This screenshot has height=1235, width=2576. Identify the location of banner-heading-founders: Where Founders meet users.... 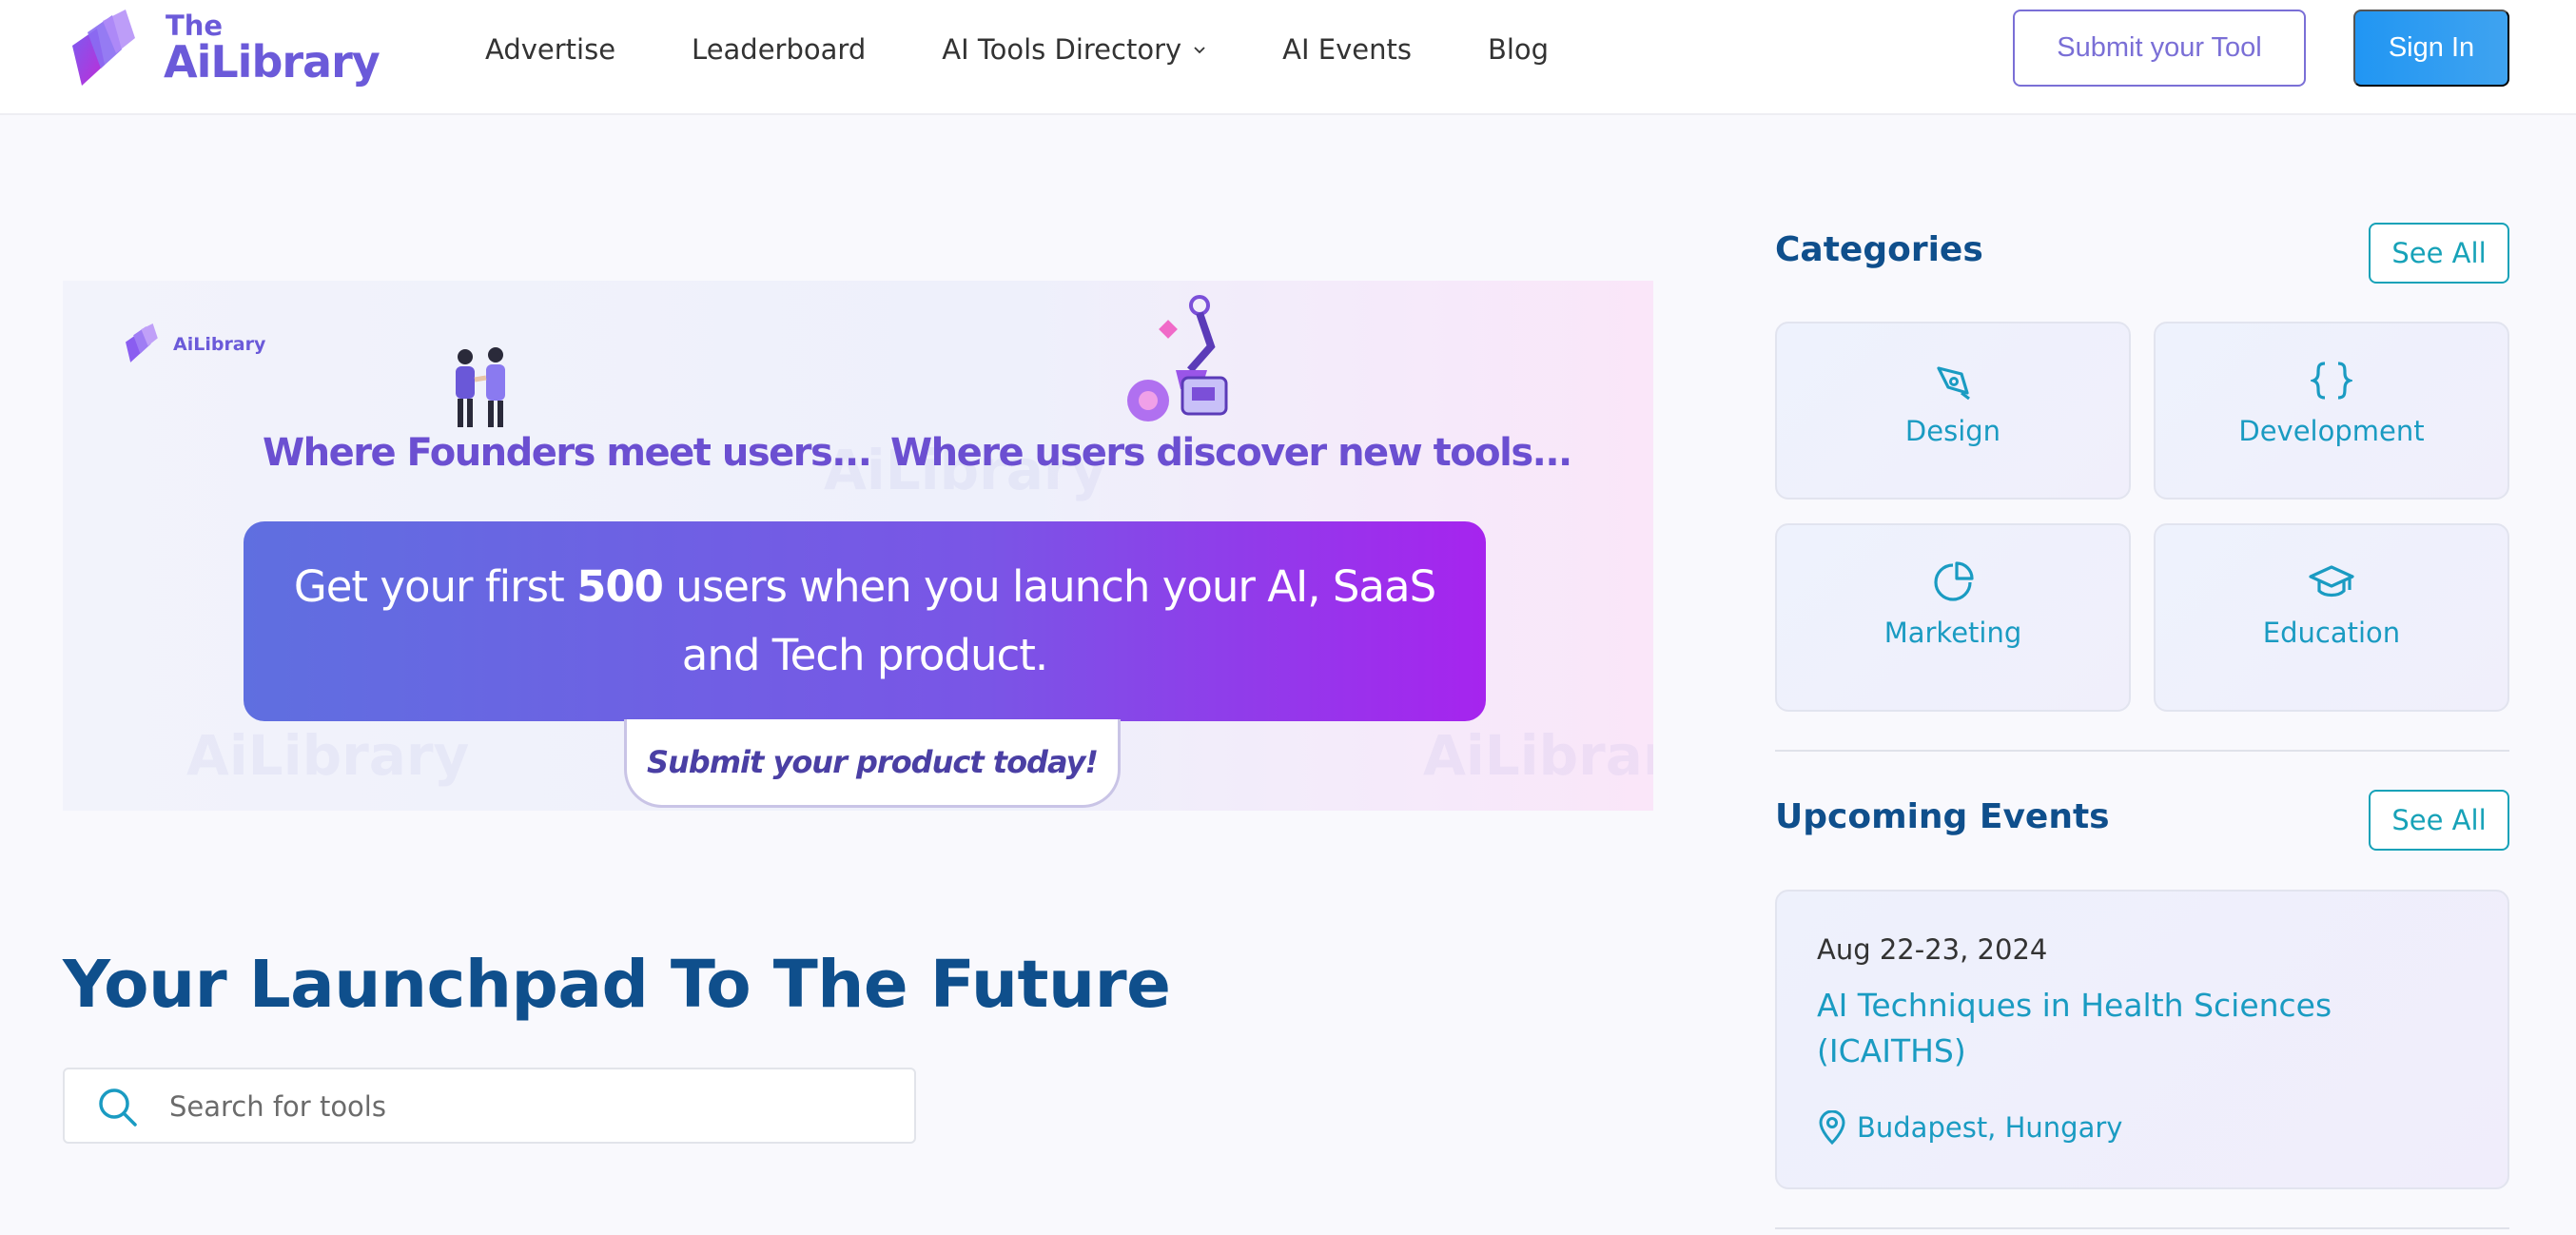
(567, 453).